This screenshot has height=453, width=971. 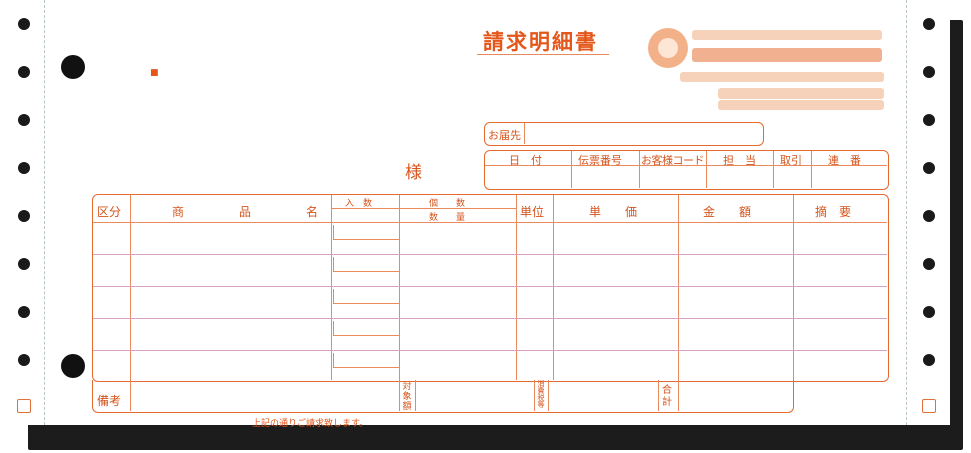 I want to click on slip-number-label: 伝票番号, so click(x=600, y=160).